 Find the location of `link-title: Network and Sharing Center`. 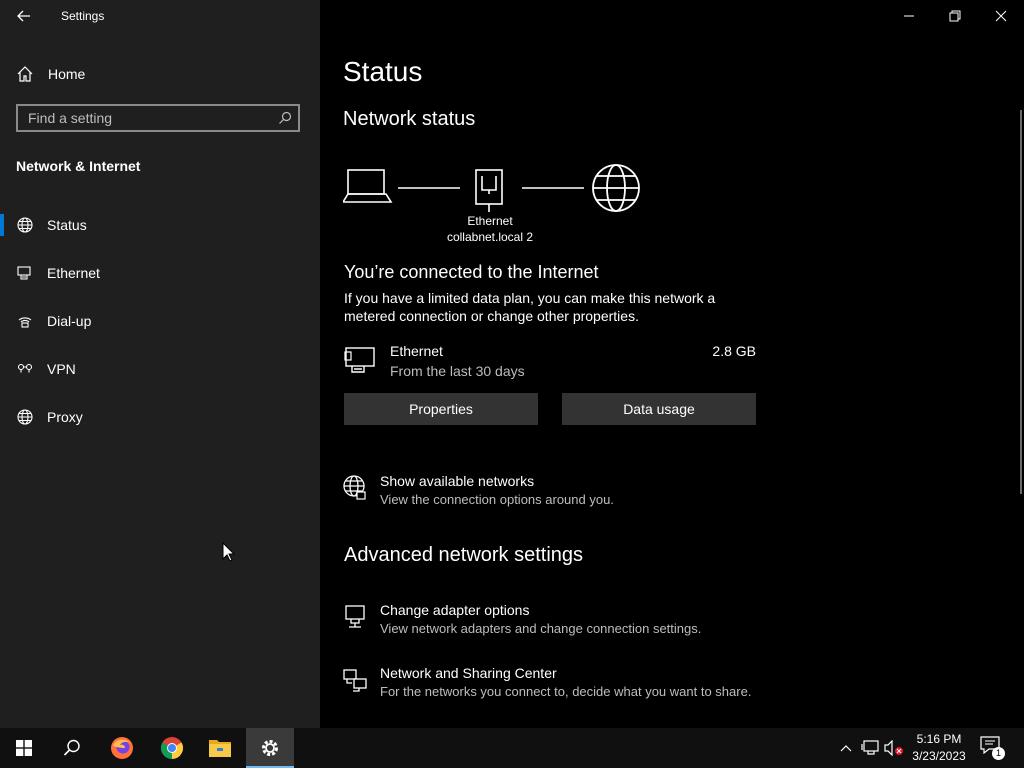

link-title: Network and Sharing Center is located at coordinates (468, 673).